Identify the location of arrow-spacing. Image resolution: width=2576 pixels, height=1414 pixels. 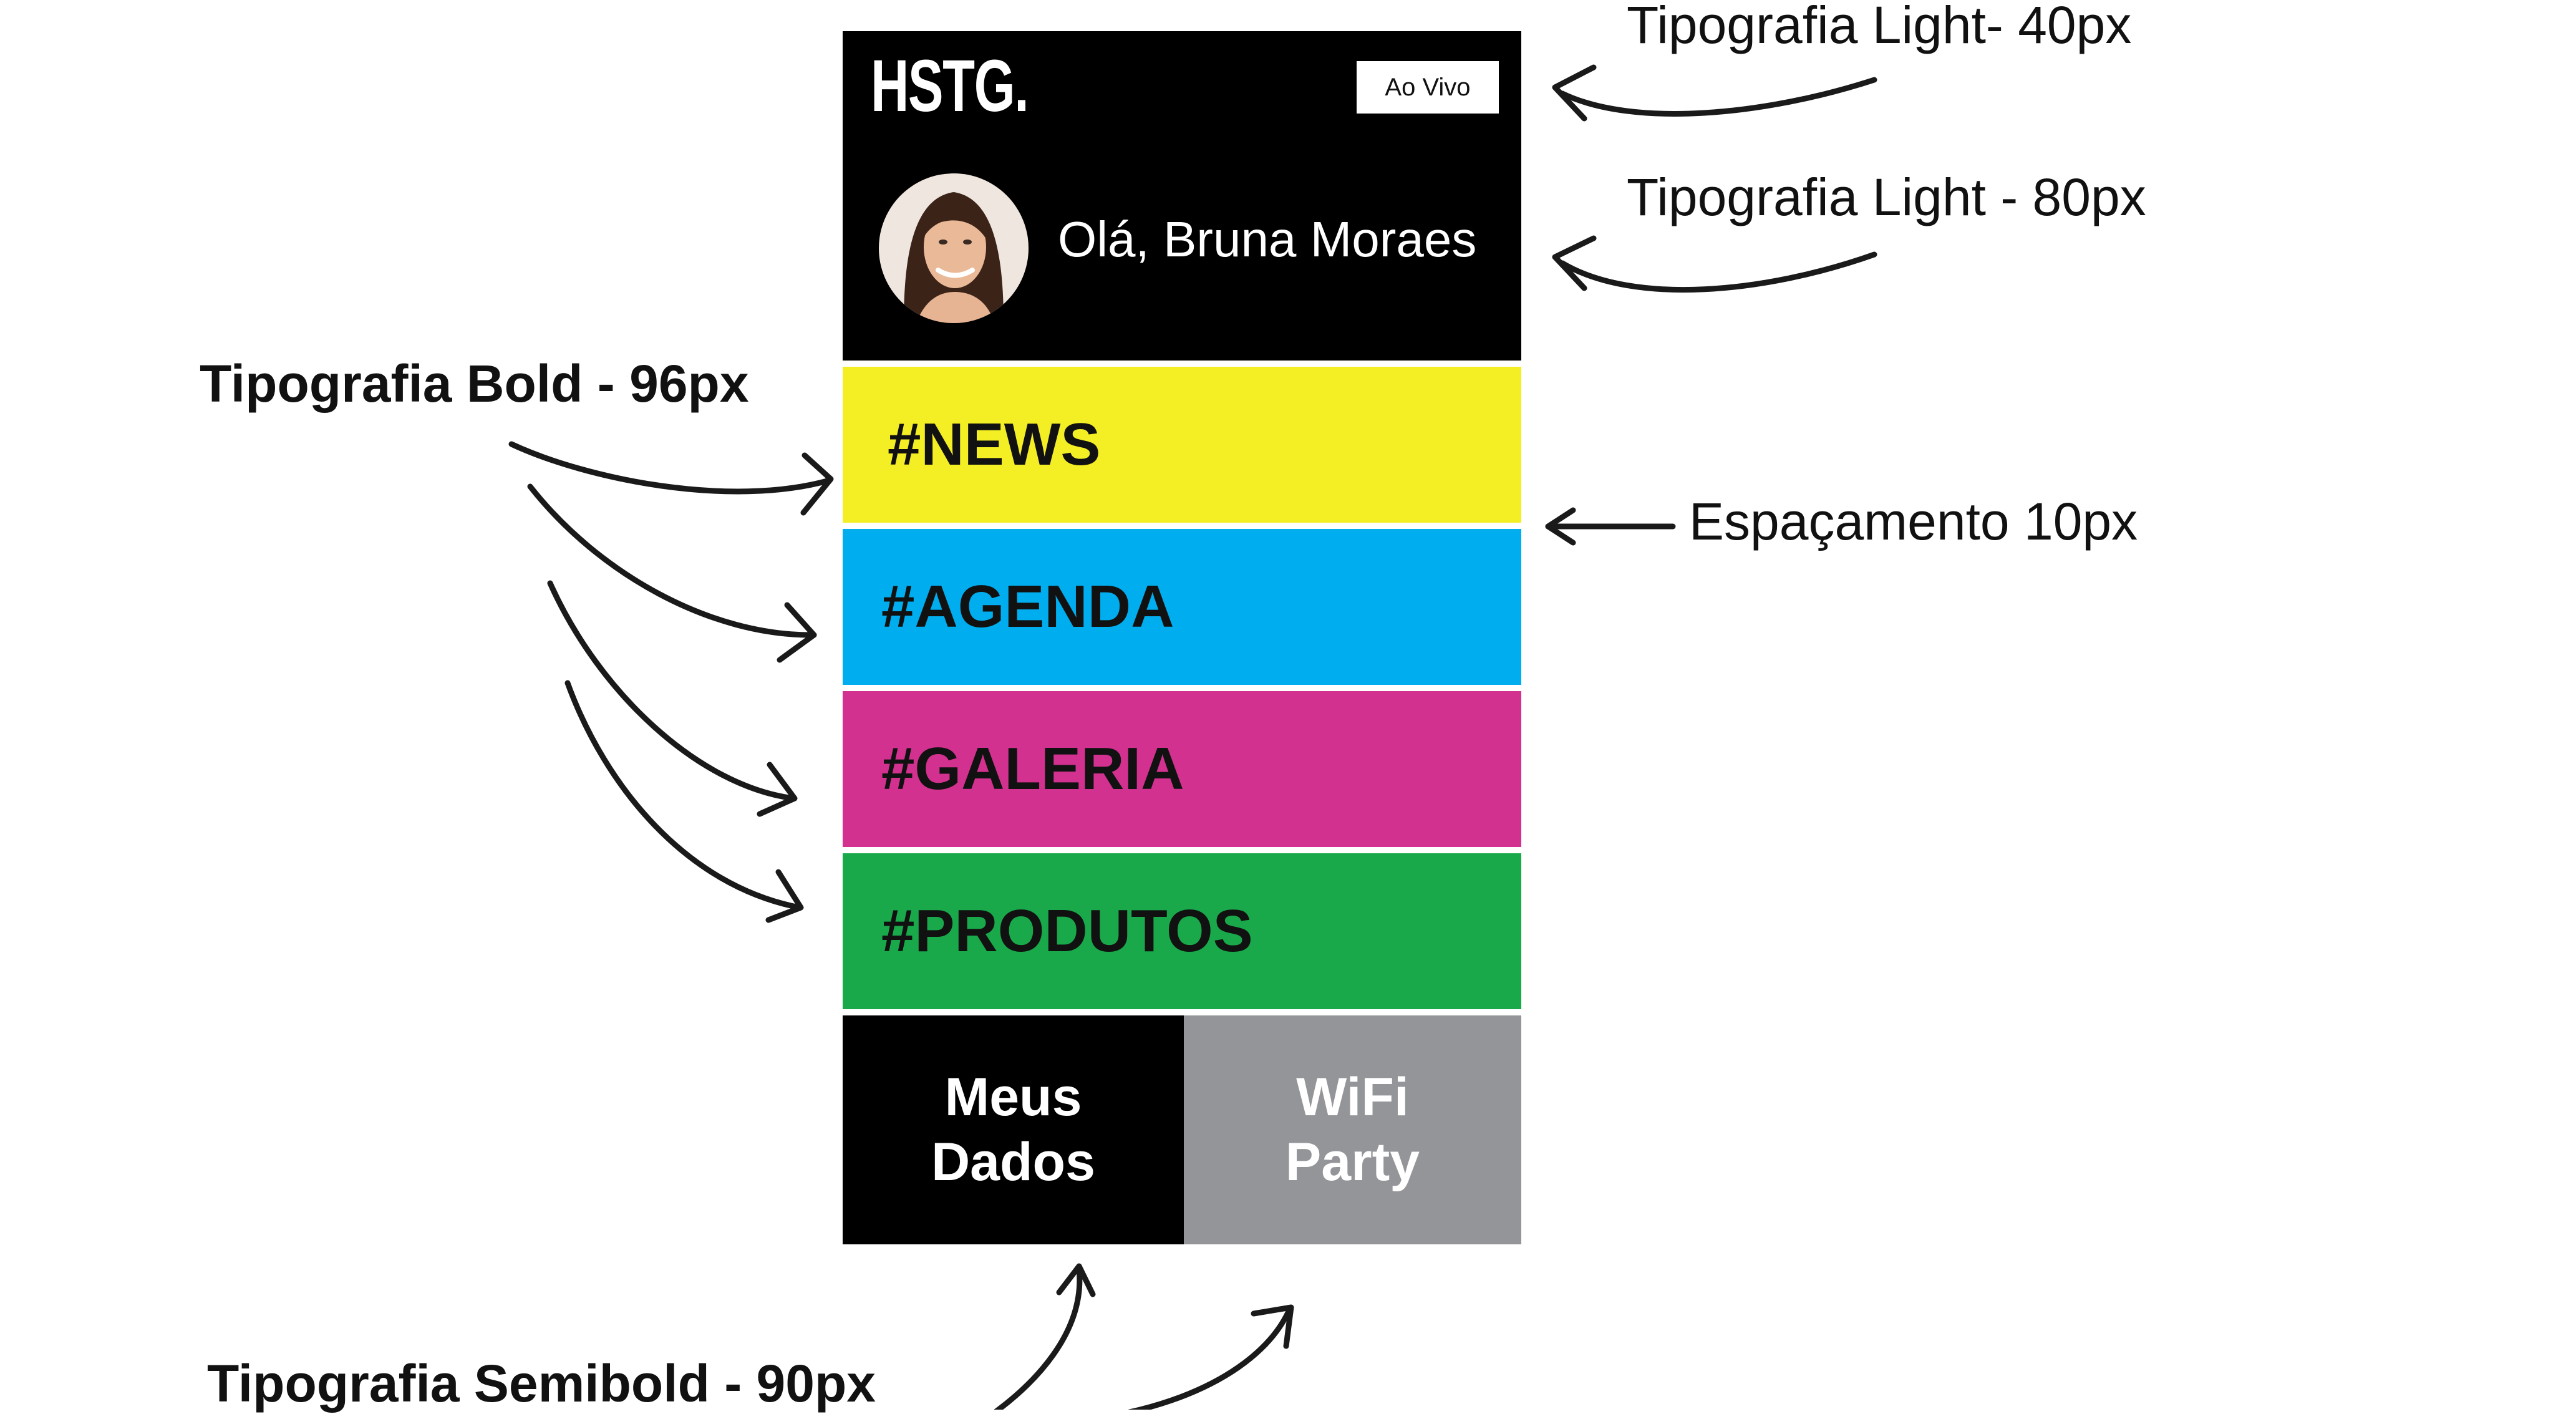
(1610, 526).